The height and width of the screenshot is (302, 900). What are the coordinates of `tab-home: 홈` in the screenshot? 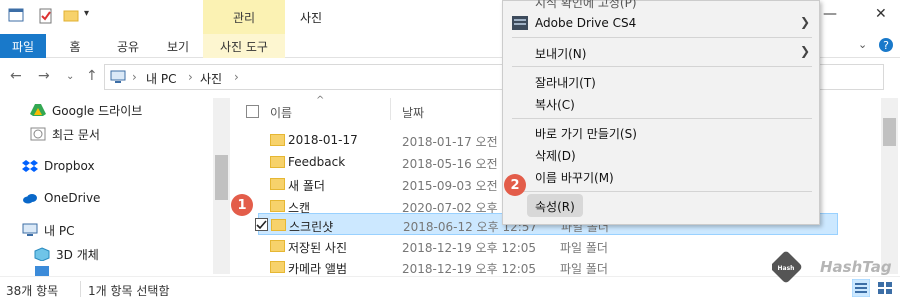 It's located at (75, 46).